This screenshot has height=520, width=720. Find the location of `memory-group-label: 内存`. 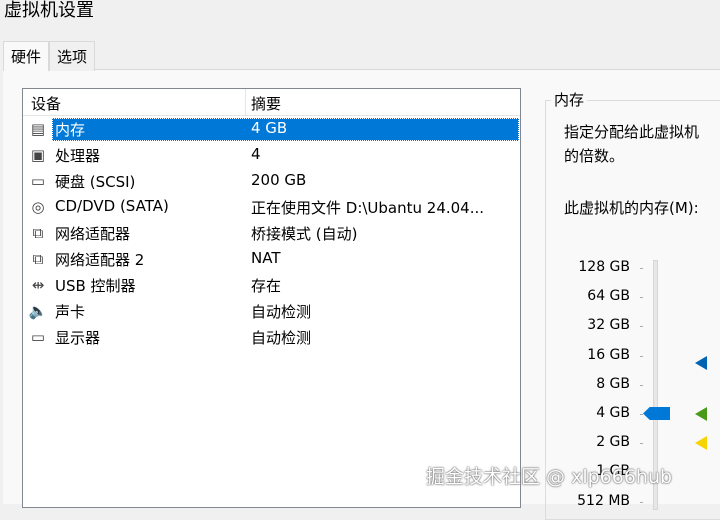

memory-group-label: 内存 is located at coordinates (569, 99).